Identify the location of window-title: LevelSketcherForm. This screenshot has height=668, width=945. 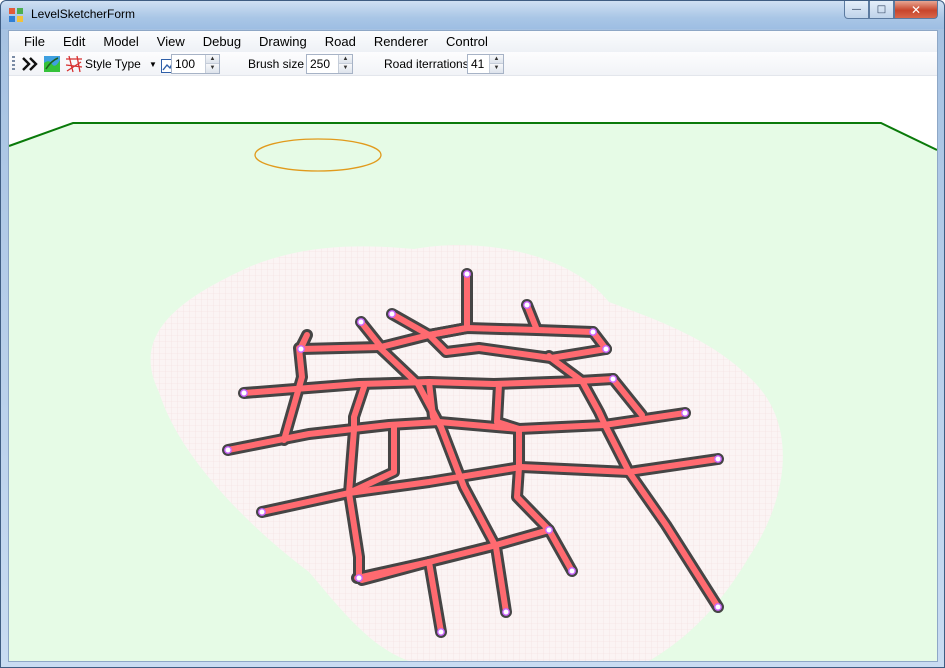
(83, 14).